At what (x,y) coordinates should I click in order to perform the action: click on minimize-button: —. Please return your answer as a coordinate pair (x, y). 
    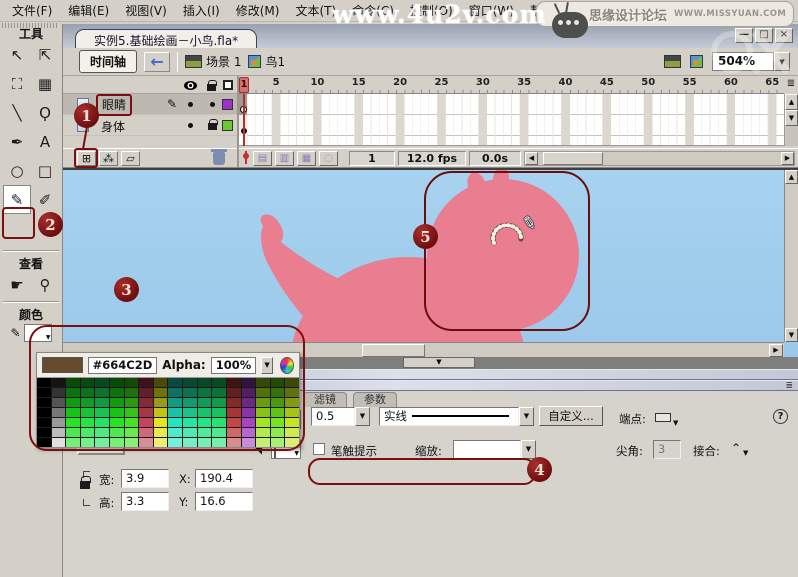
    Looking at the image, I should click on (744, 35).